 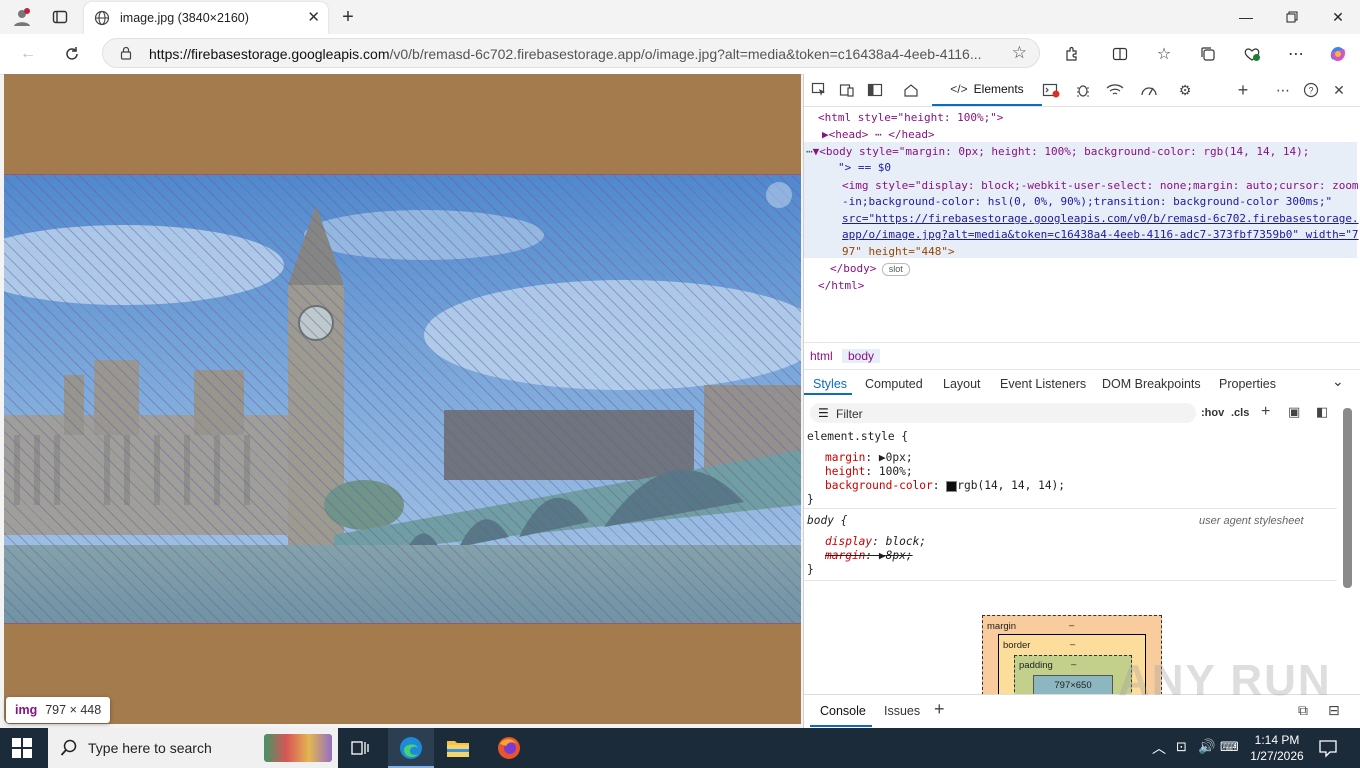 I want to click on breadcrumb-html: html, so click(x=821, y=356).